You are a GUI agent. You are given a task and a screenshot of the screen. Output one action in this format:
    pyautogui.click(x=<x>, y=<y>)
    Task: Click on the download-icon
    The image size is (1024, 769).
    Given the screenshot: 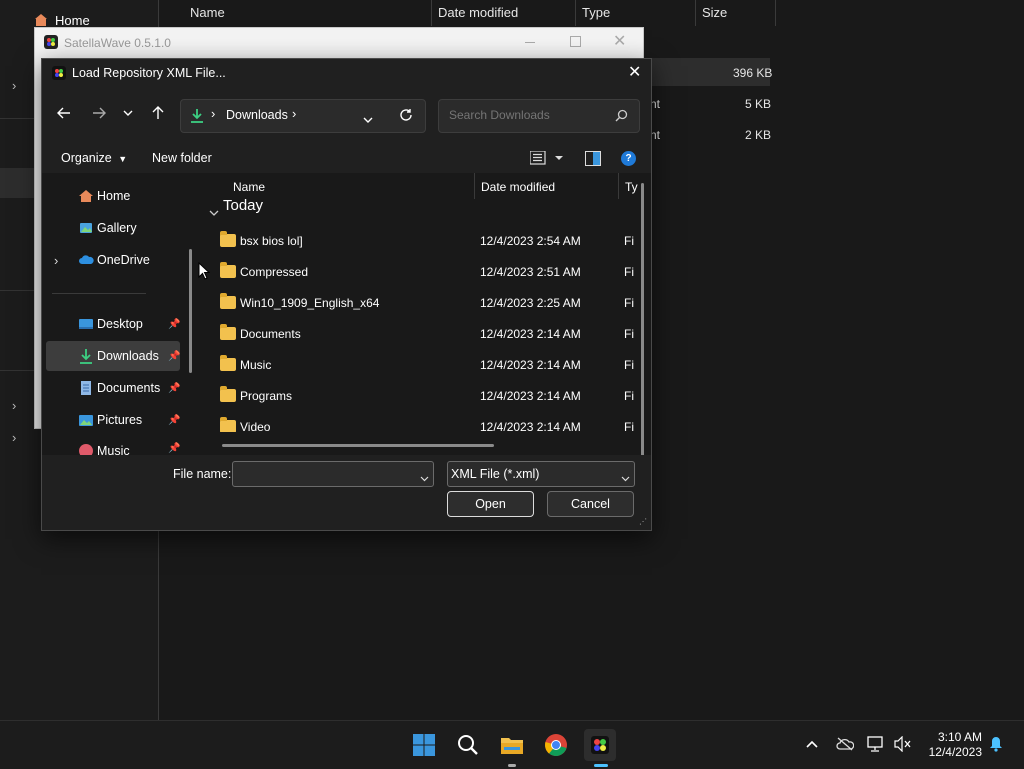 What is the action you would take?
    pyautogui.click(x=197, y=116)
    